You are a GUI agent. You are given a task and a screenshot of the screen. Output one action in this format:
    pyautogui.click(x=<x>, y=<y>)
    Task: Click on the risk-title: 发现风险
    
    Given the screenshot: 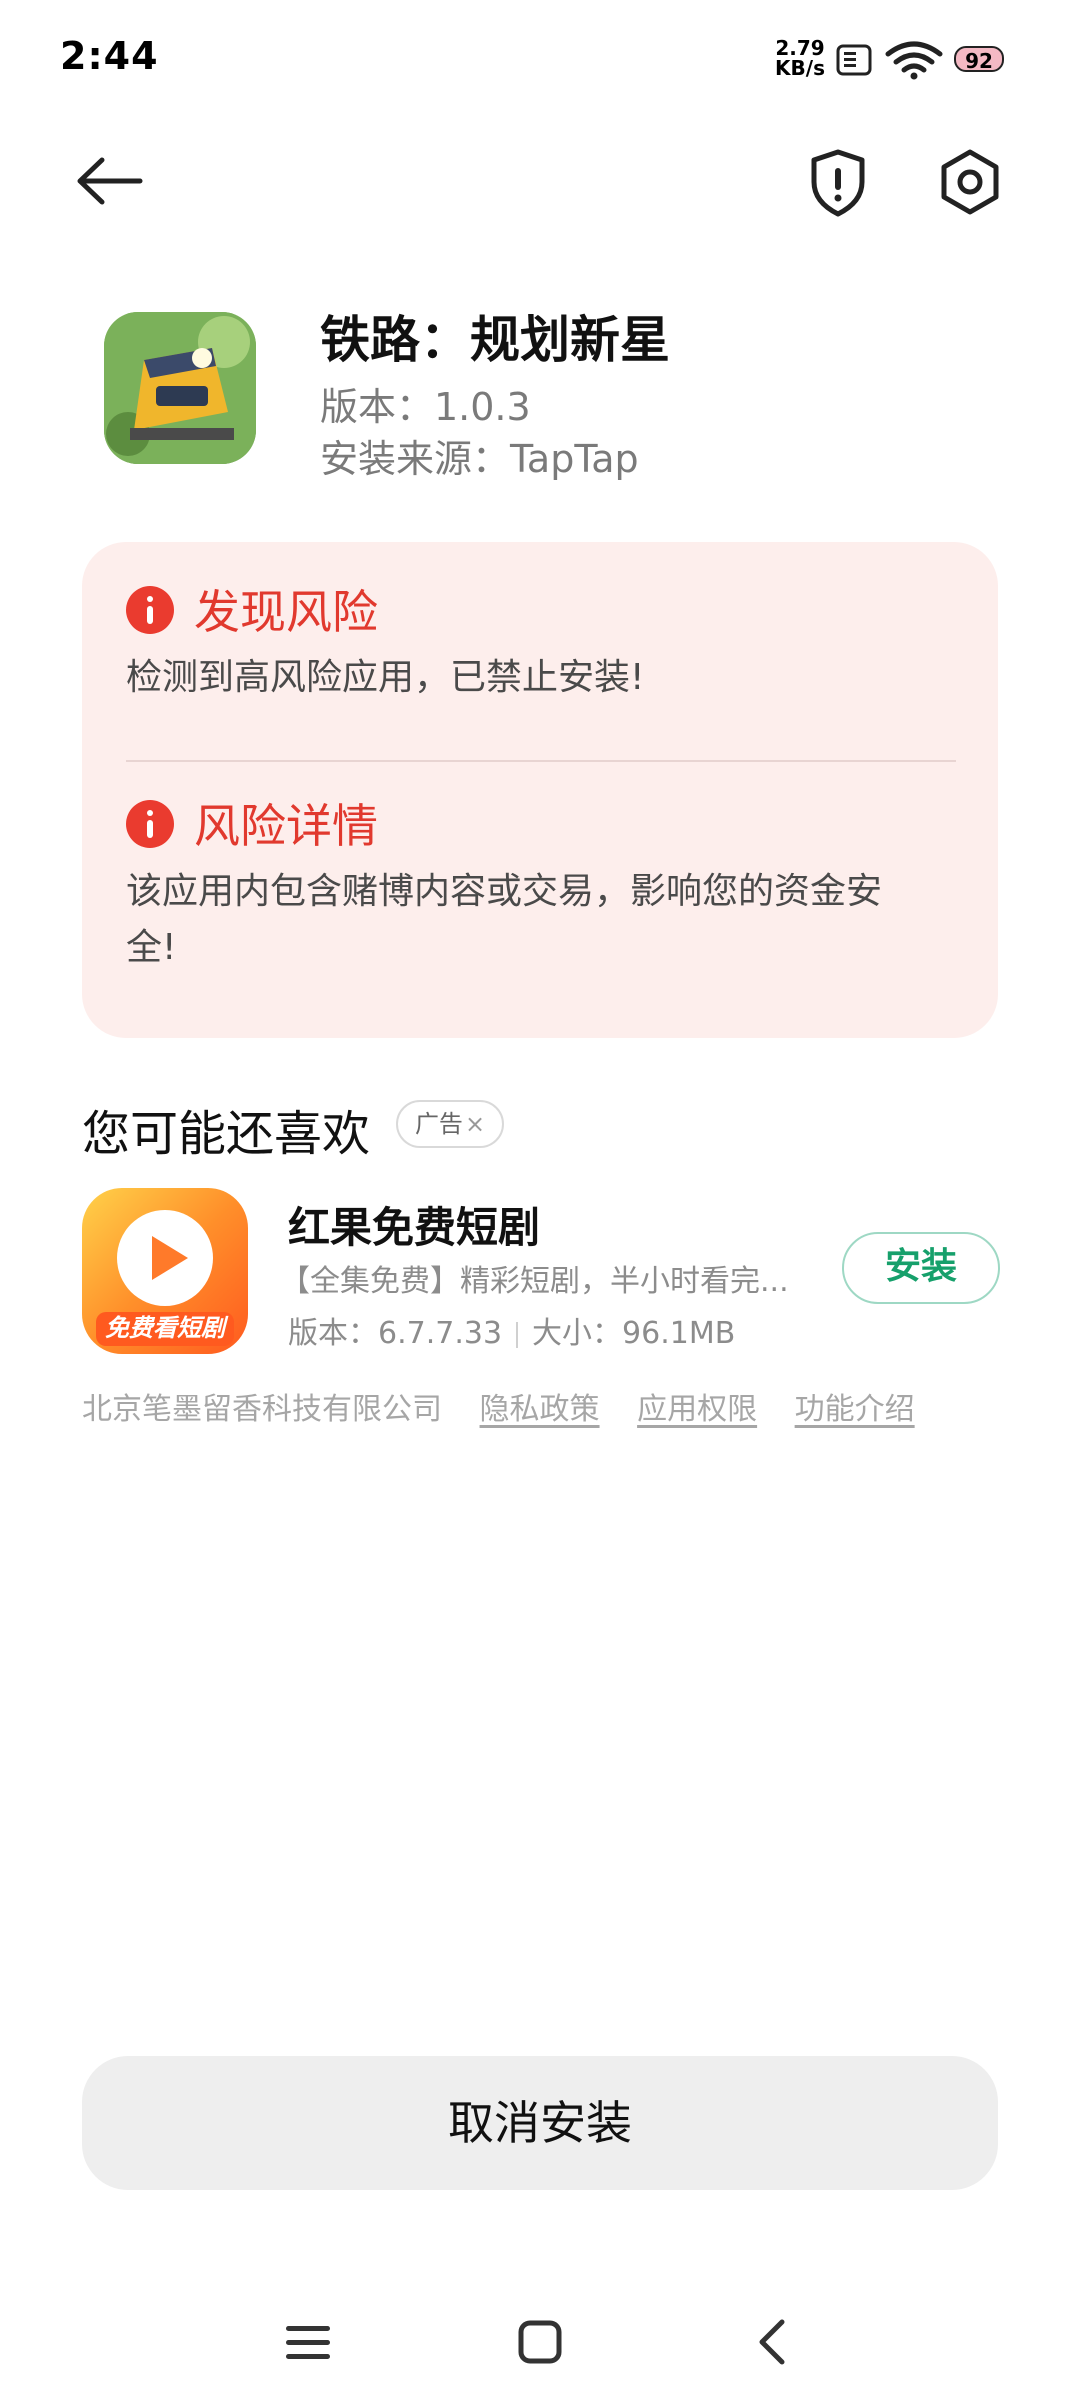 What is the action you would take?
    pyautogui.click(x=286, y=612)
    